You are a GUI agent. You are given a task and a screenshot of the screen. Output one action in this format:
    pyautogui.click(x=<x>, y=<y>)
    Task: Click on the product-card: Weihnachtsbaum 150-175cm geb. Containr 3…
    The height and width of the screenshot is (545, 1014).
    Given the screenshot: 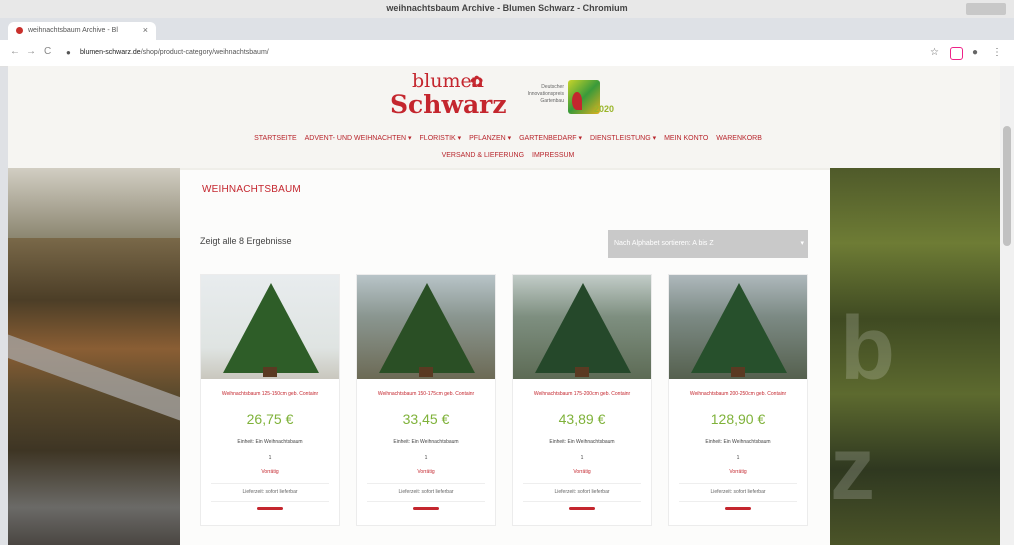 What is the action you would take?
    pyautogui.click(x=426, y=400)
    